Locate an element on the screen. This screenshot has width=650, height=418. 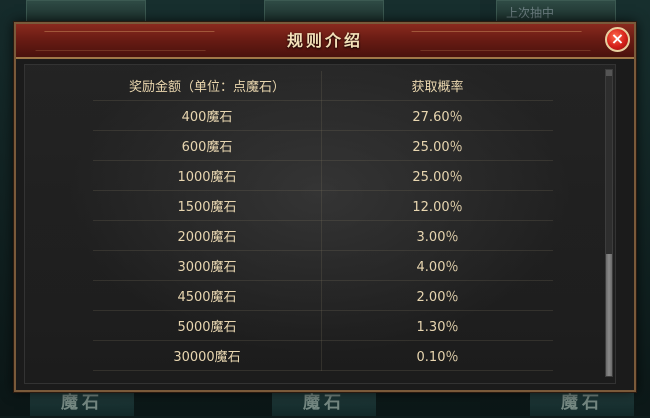
header-probability: 获取概率 is located at coordinates (437, 86).